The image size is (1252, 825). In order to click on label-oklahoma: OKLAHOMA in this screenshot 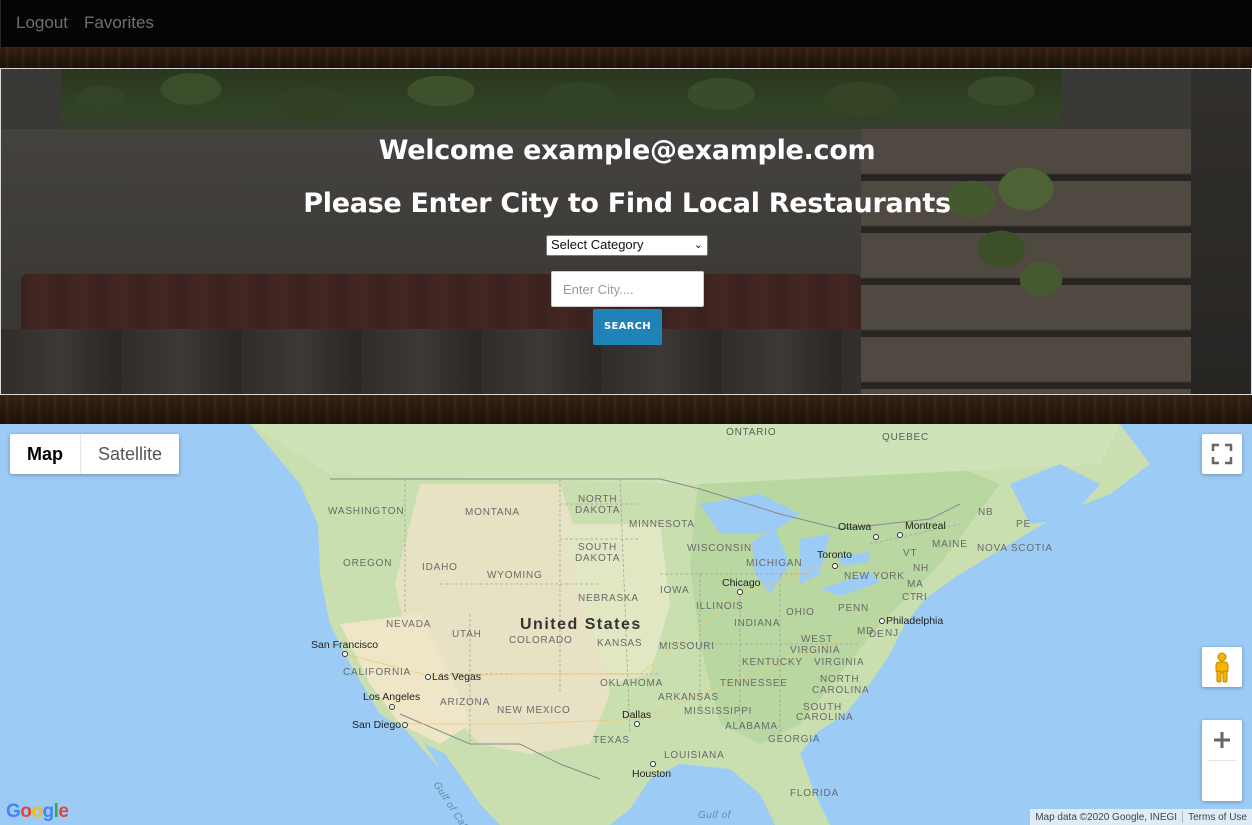, I will do `click(632, 683)`.